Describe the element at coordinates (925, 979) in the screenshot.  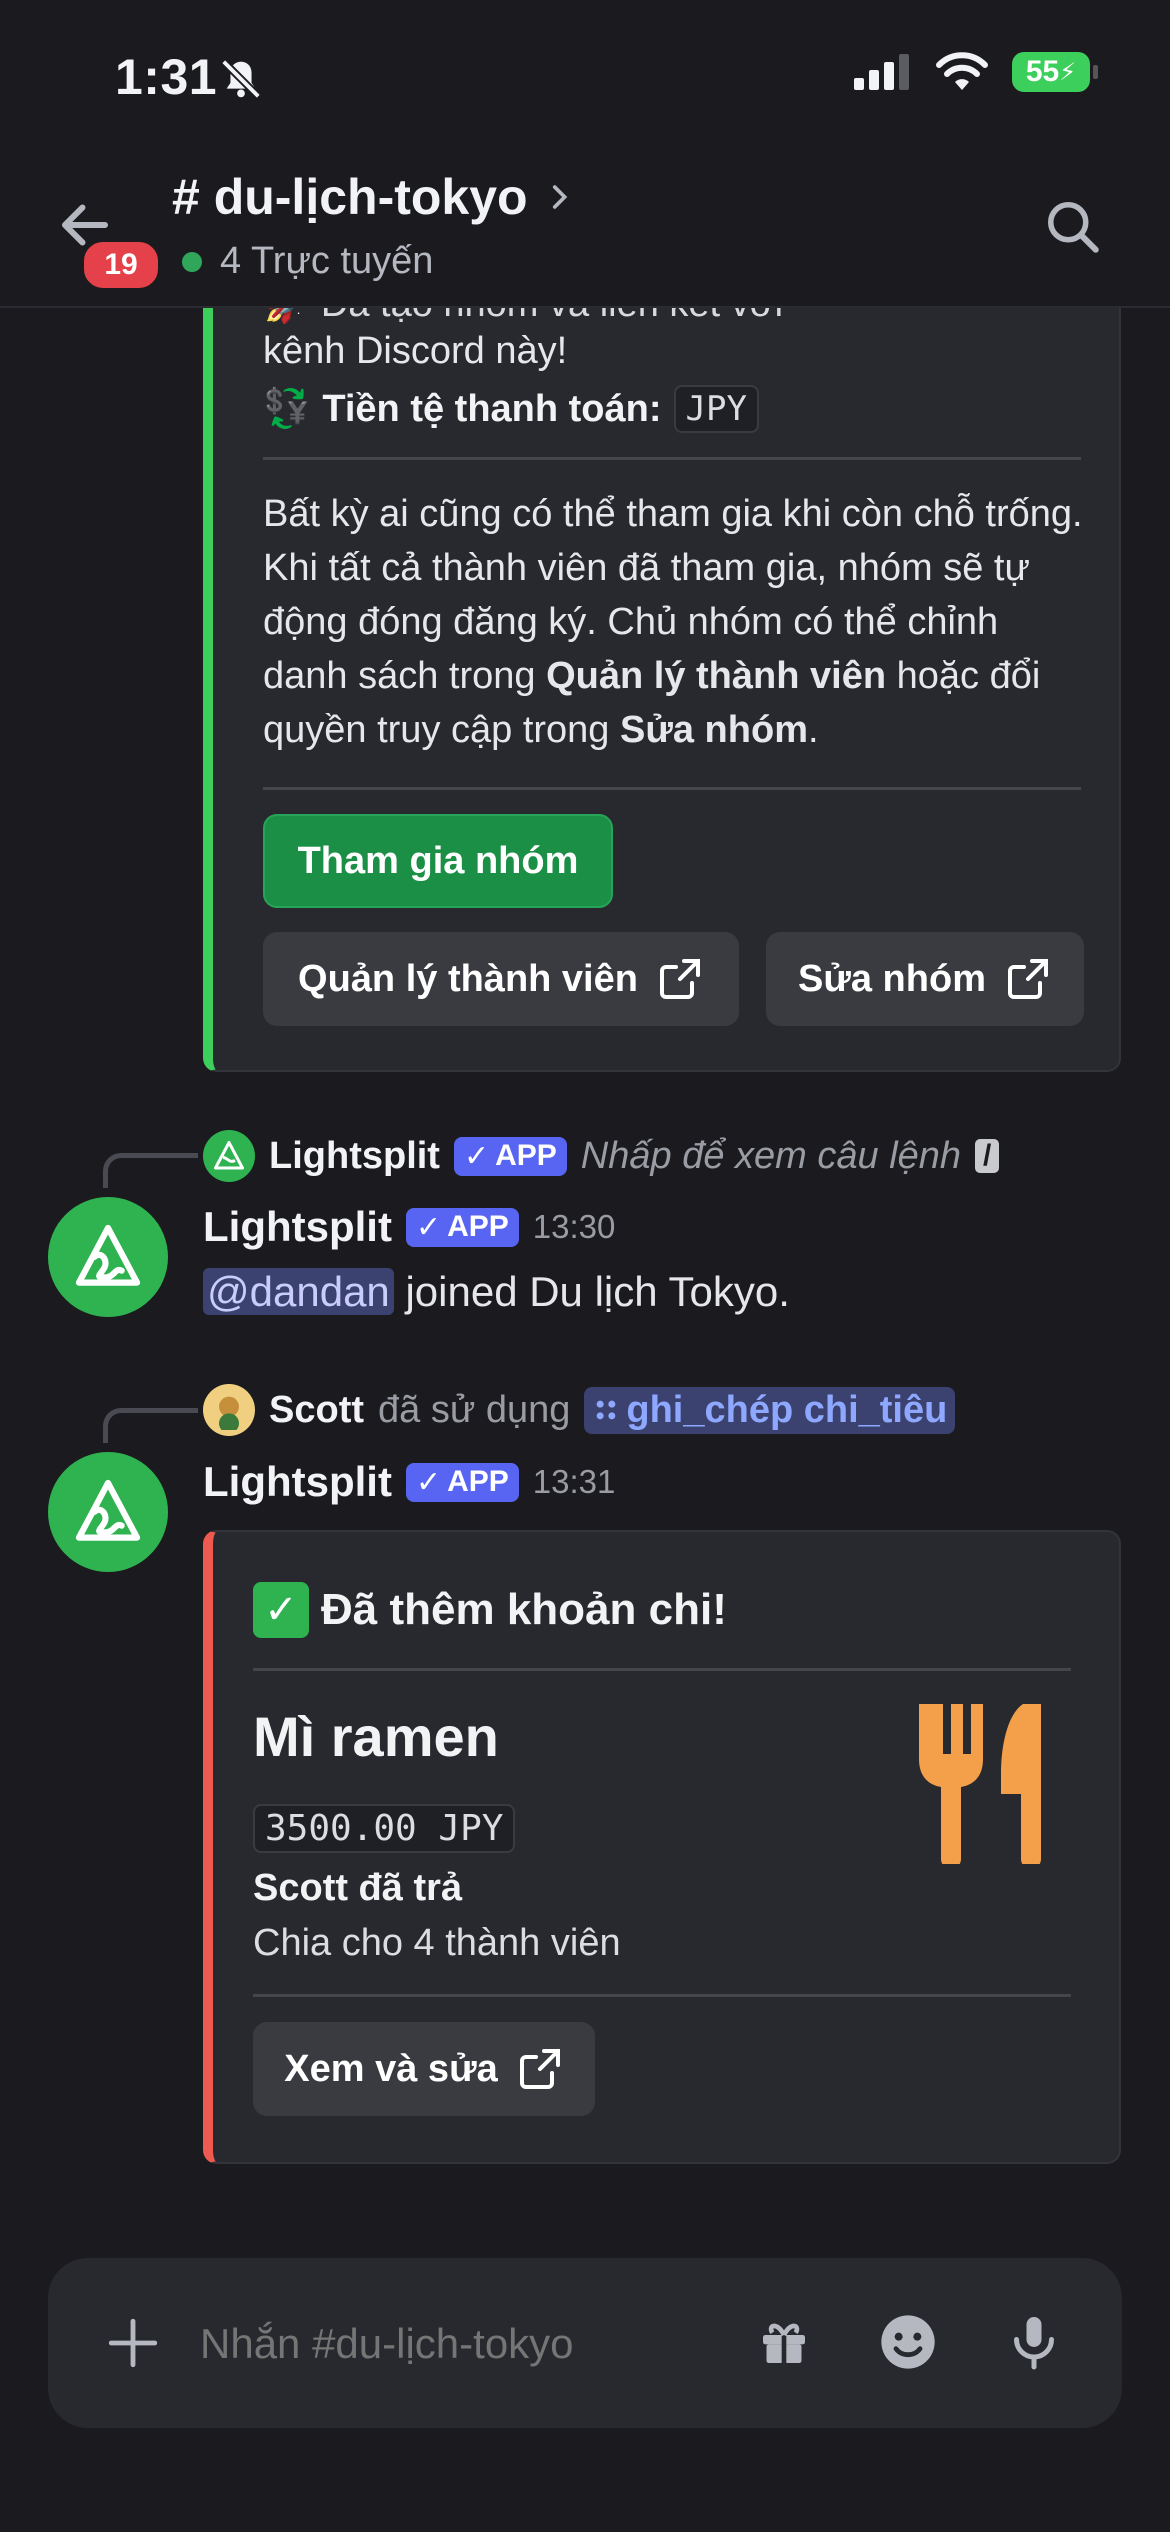
I see `edit-group-button: Sửa nhóm` at that location.